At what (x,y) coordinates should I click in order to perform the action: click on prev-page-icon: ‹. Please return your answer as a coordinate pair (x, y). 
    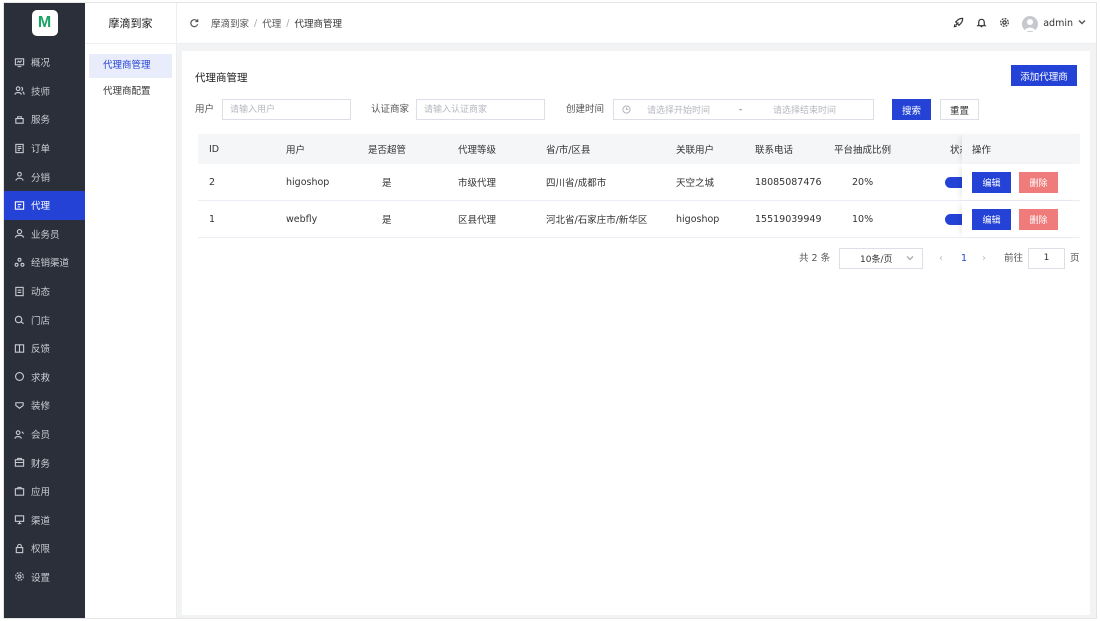
    Looking at the image, I should click on (941, 258).